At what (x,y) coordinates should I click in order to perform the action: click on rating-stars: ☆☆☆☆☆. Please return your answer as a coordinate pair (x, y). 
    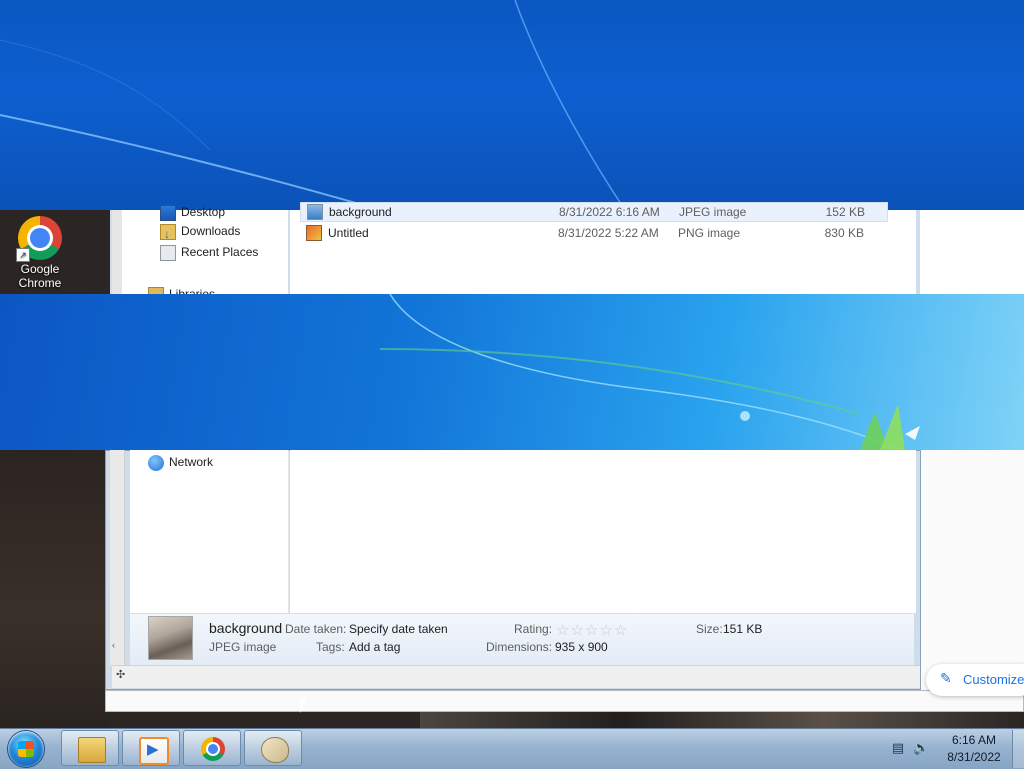
    Looking at the image, I should click on (592, 630).